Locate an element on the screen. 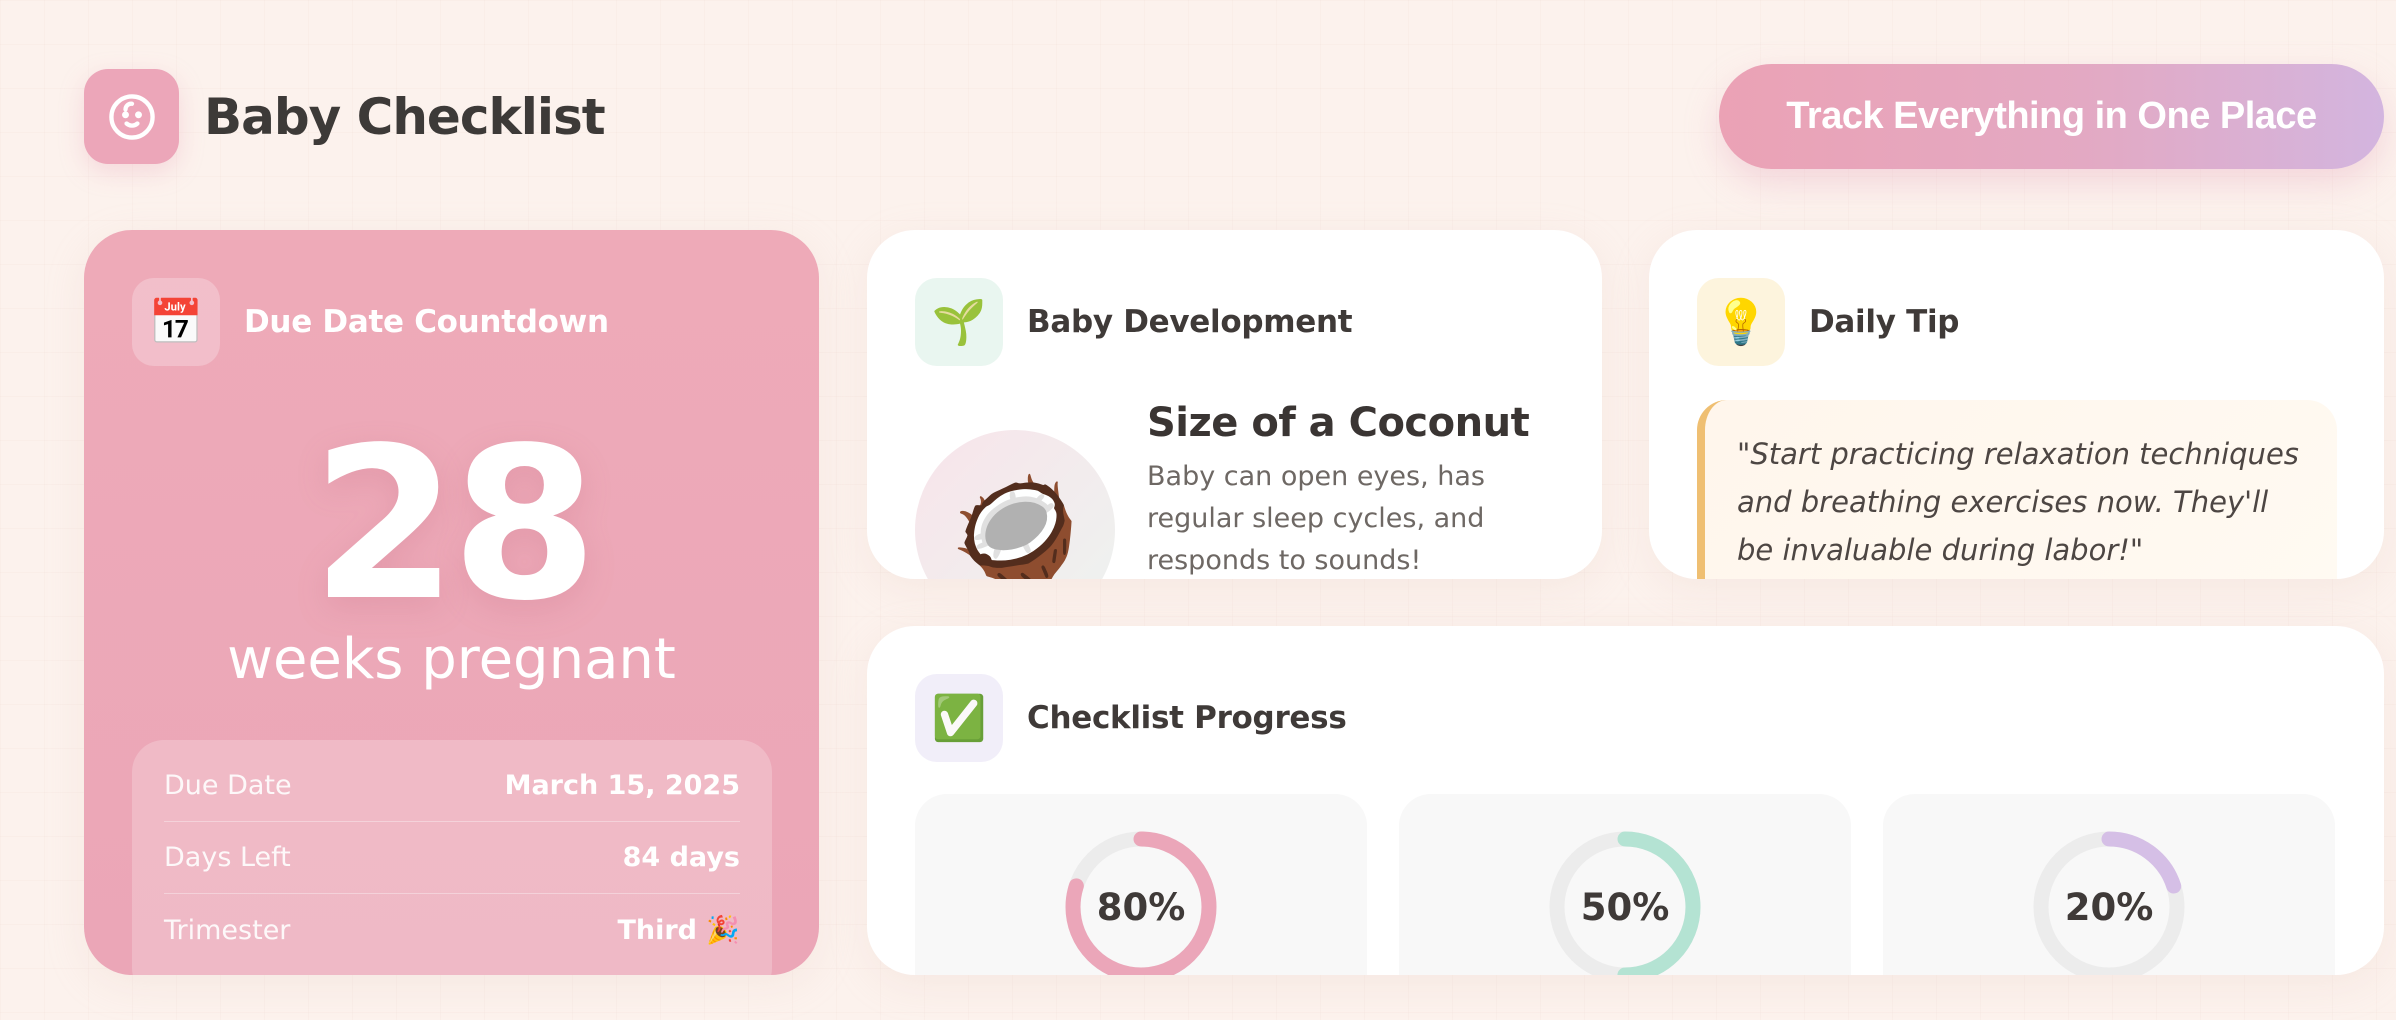  progress-ring: 20% is located at coordinates (2109, 902).